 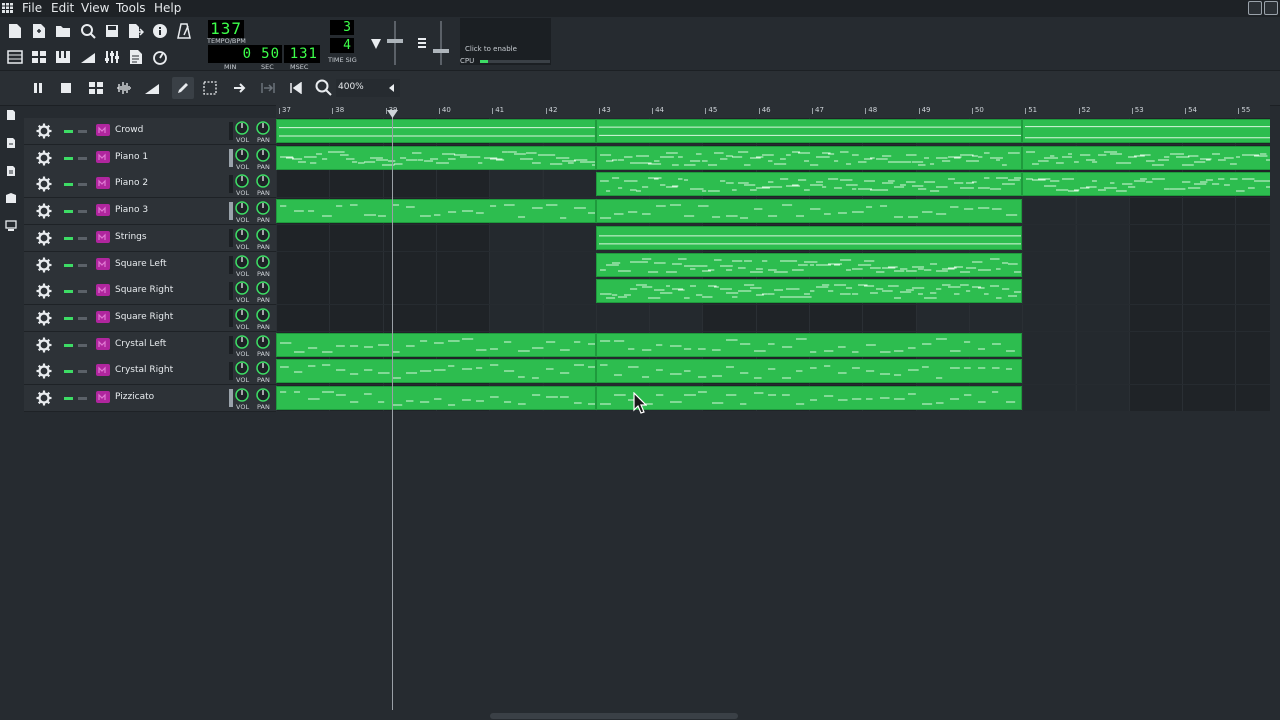 What do you see at coordinates (505, 41) in the screenshot?
I see `cpu-graph: Click to enable CPU` at bounding box center [505, 41].